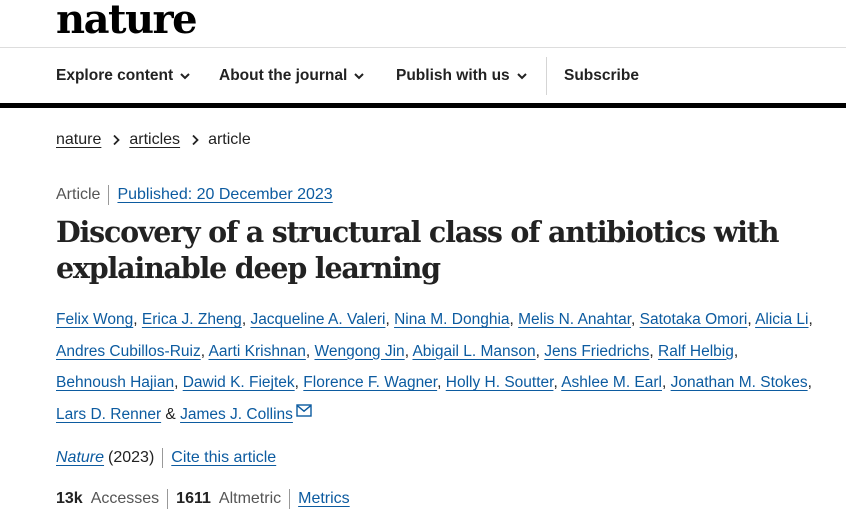  Describe the element at coordinates (125, 498) in the screenshot. I see `accesses-label: Accesses` at that location.